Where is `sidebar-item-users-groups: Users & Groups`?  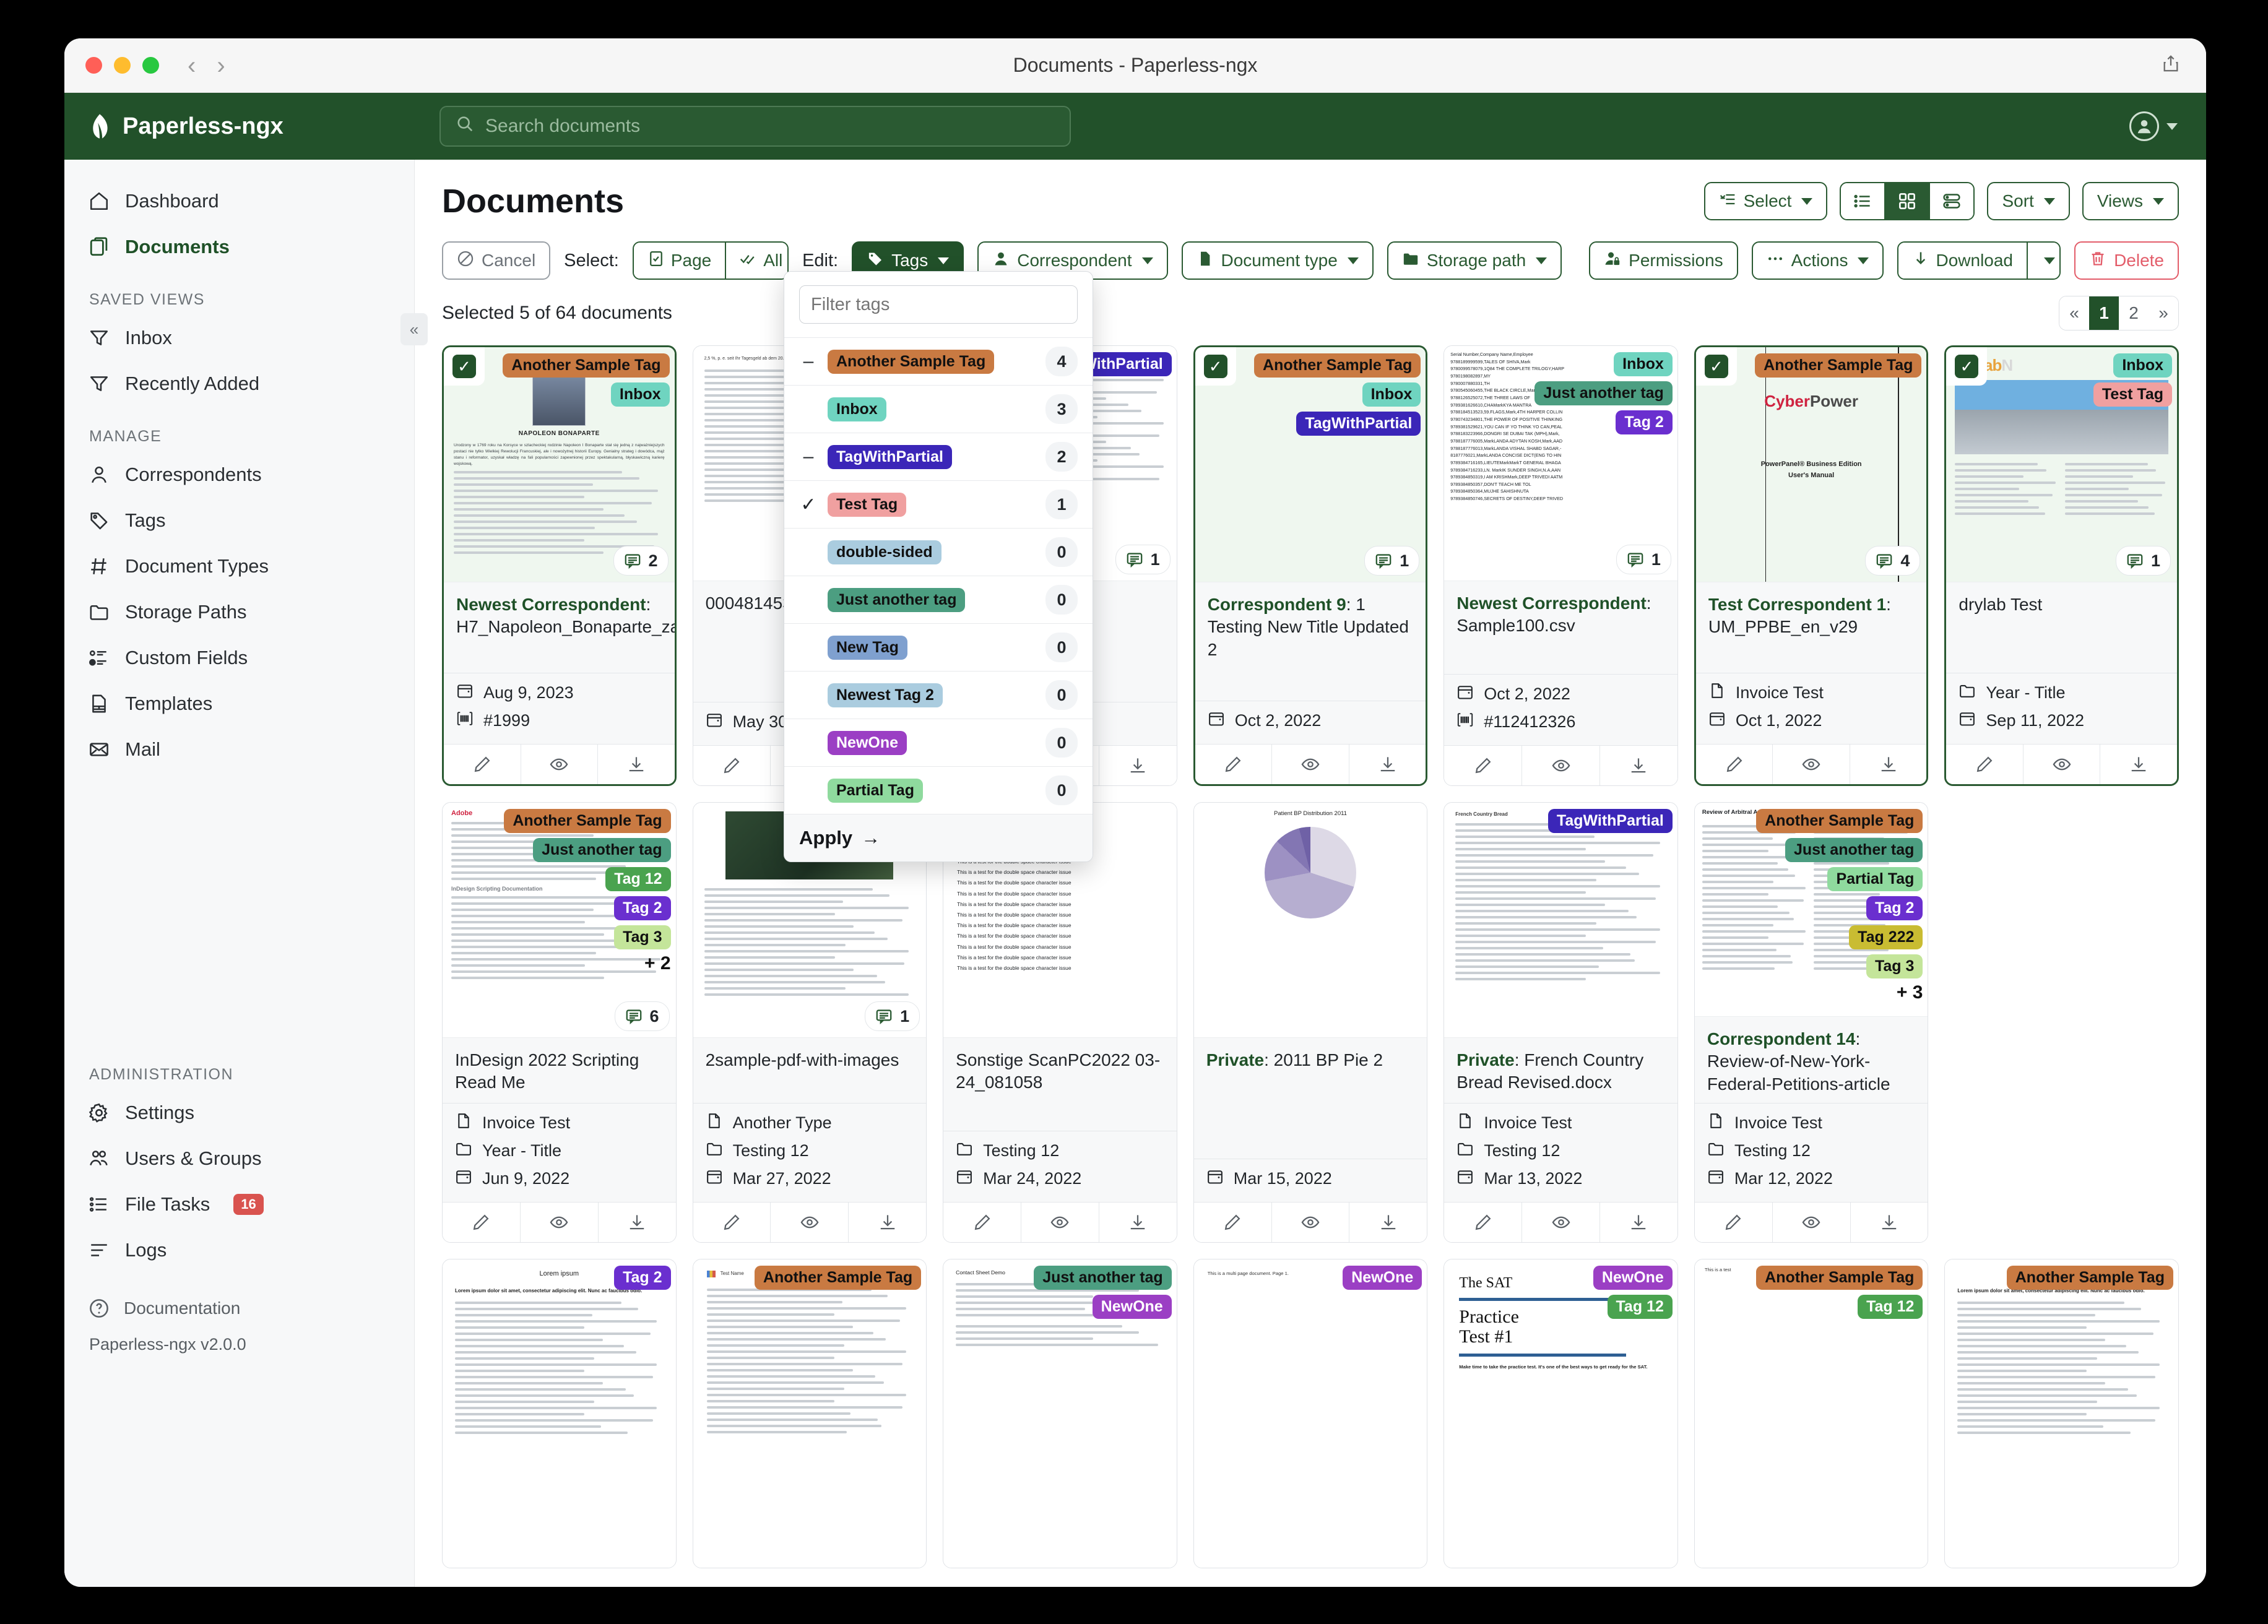 sidebar-item-users-groups: Users & Groups is located at coordinates (239, 1158).